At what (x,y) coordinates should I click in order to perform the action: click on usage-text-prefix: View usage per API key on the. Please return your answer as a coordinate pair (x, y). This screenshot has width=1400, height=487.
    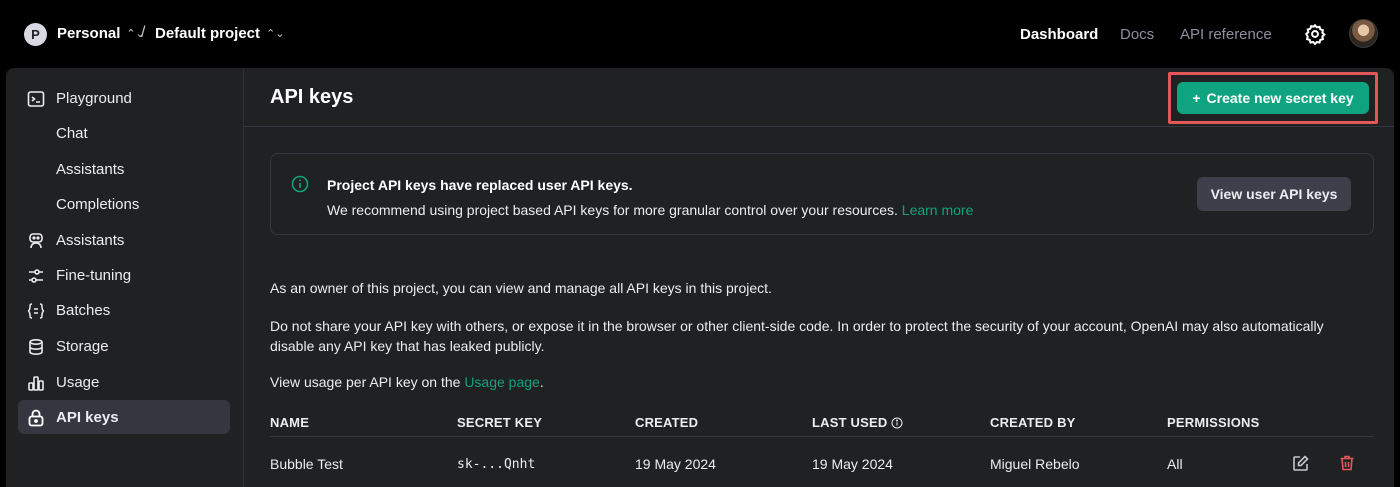
    Looking at the image, I should click on (365, 382).